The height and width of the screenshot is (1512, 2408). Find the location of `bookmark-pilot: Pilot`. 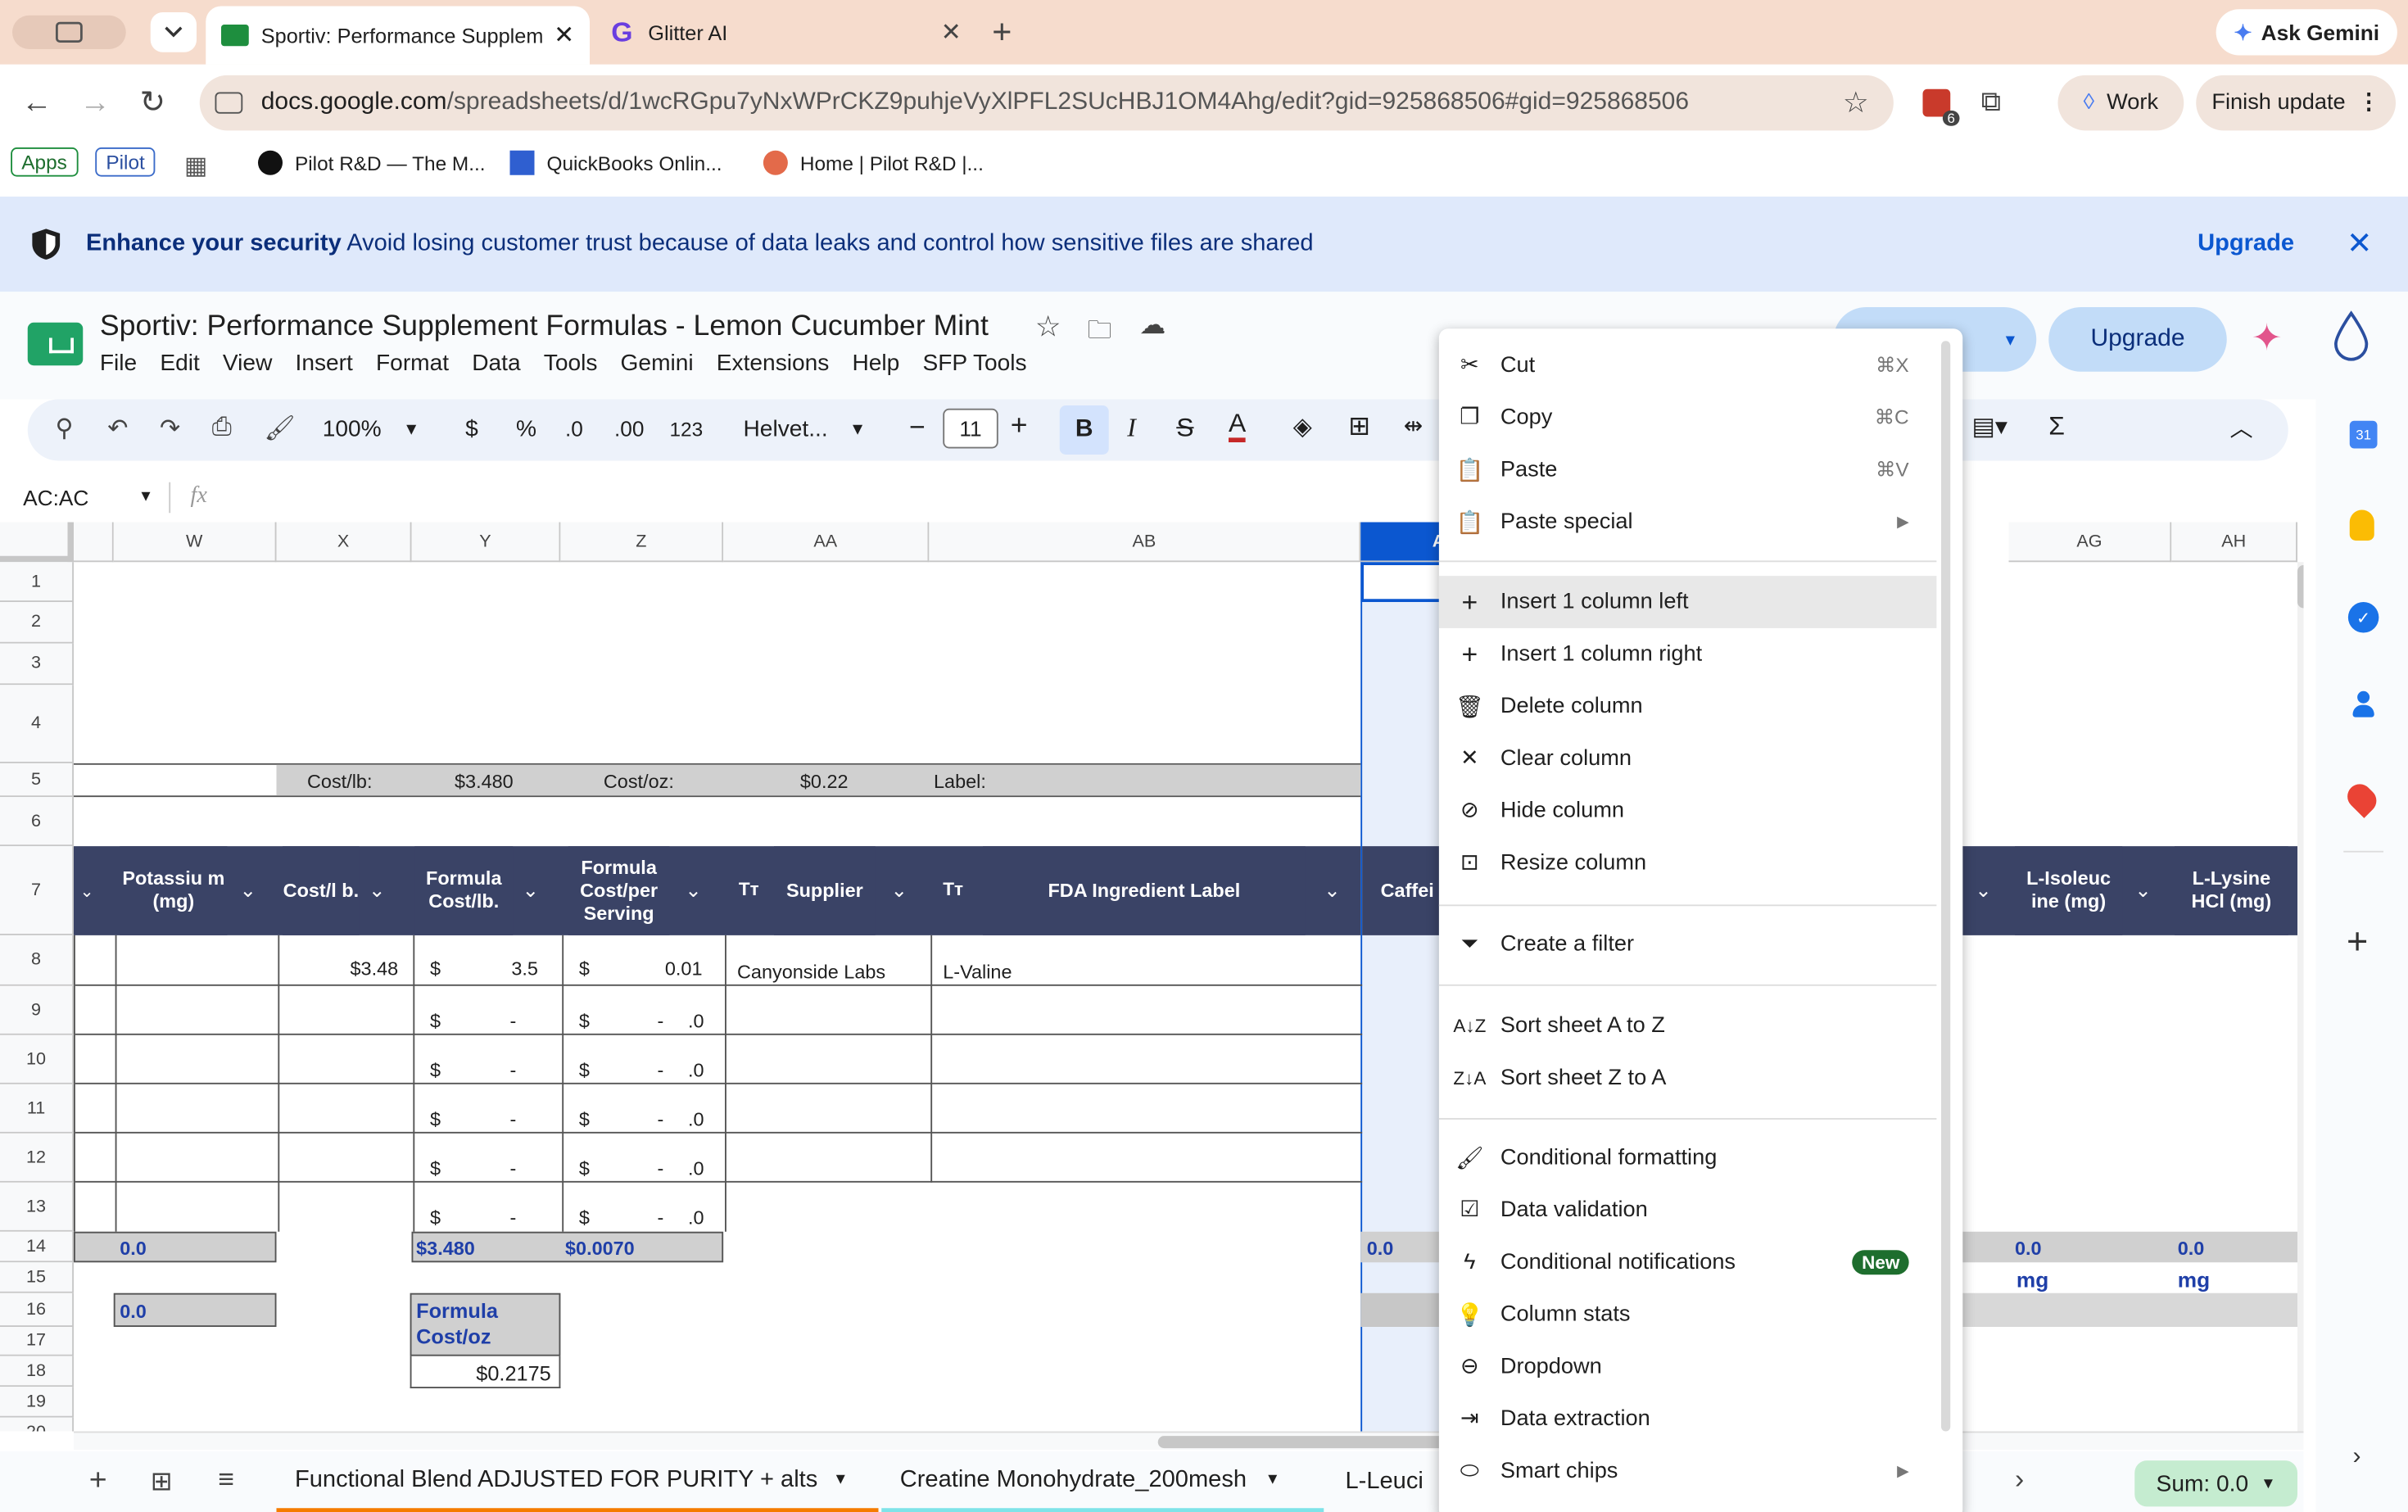

bookmark-pilot: Pilot is located at coordinates (125, 162).